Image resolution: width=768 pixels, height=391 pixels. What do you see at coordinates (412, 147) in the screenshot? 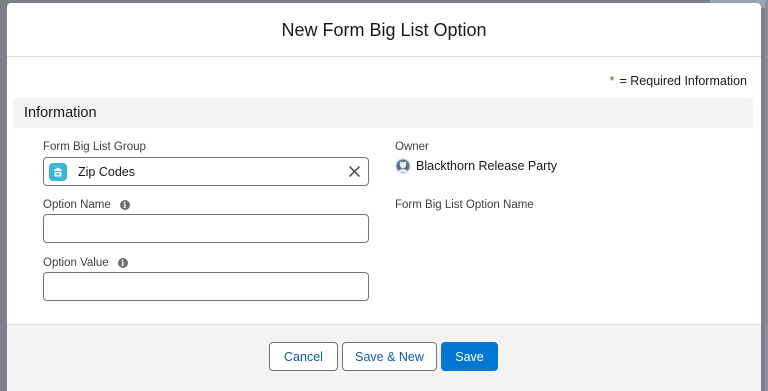
I see `owner-label: Owner` at bounding box center [412, 147].